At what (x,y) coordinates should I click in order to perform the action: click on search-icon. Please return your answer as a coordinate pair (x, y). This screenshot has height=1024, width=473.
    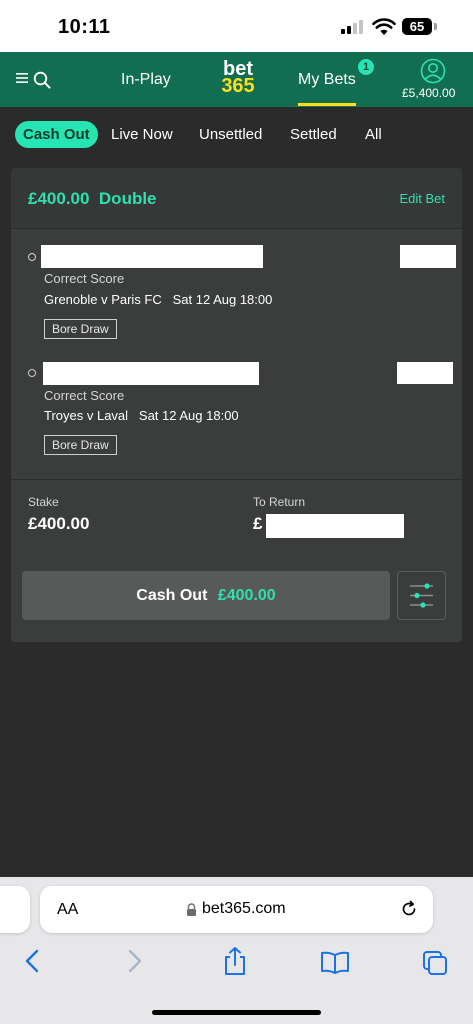
    Looking at the image, I should click on (42, 80).